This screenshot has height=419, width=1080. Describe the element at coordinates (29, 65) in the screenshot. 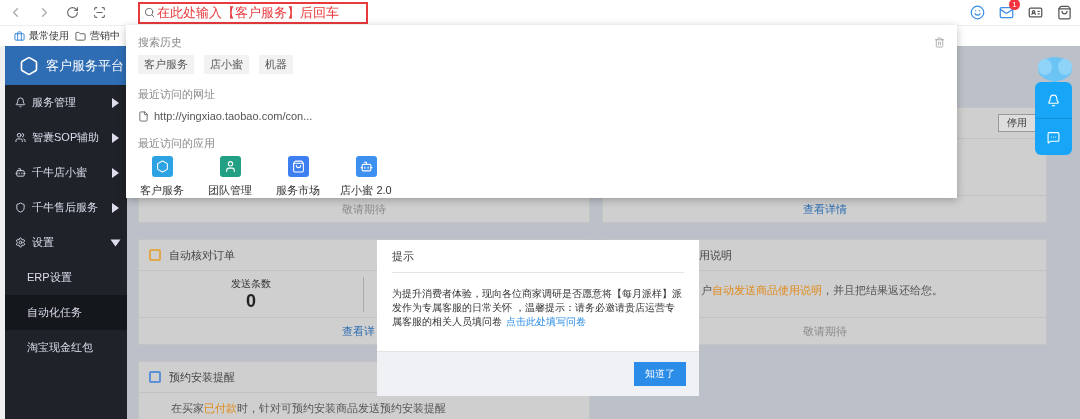

I see `logo-icon` at that location.